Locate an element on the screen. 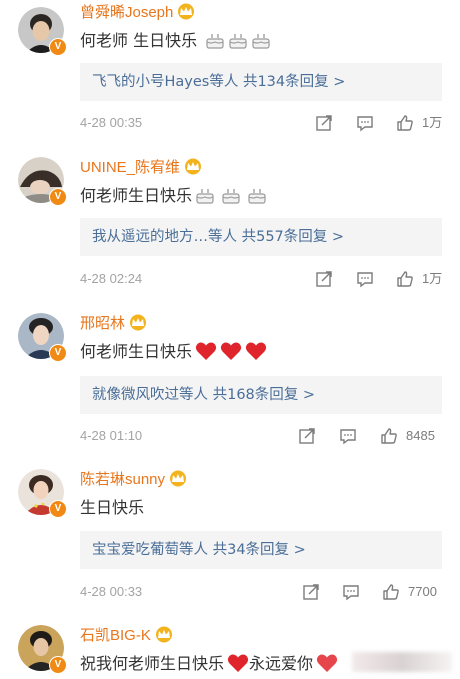 This screenshot has width=460, height=679. commenter-name: 陈若琳sunny is located at coordinates (134, 480).